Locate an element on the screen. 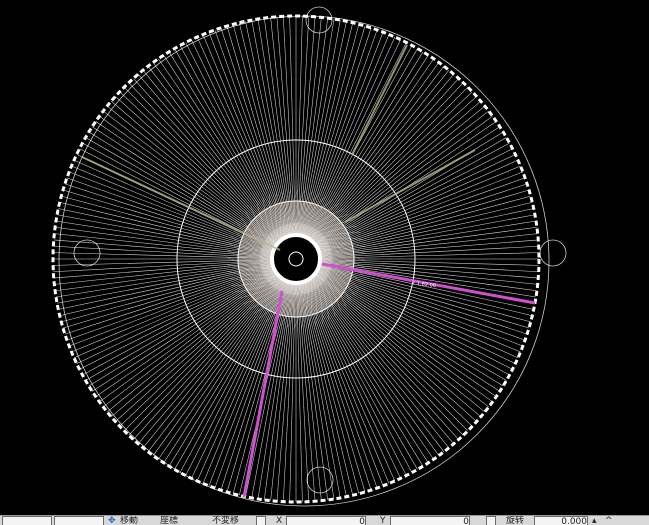 The image size is (649, 525). x-label: X is located at coordinates (279, 520).